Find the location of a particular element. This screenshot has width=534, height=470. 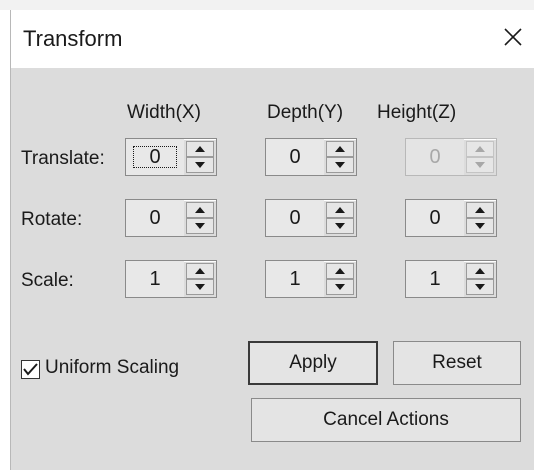

rotate-y-spinner: 0 is located at coordinates (311, 218).